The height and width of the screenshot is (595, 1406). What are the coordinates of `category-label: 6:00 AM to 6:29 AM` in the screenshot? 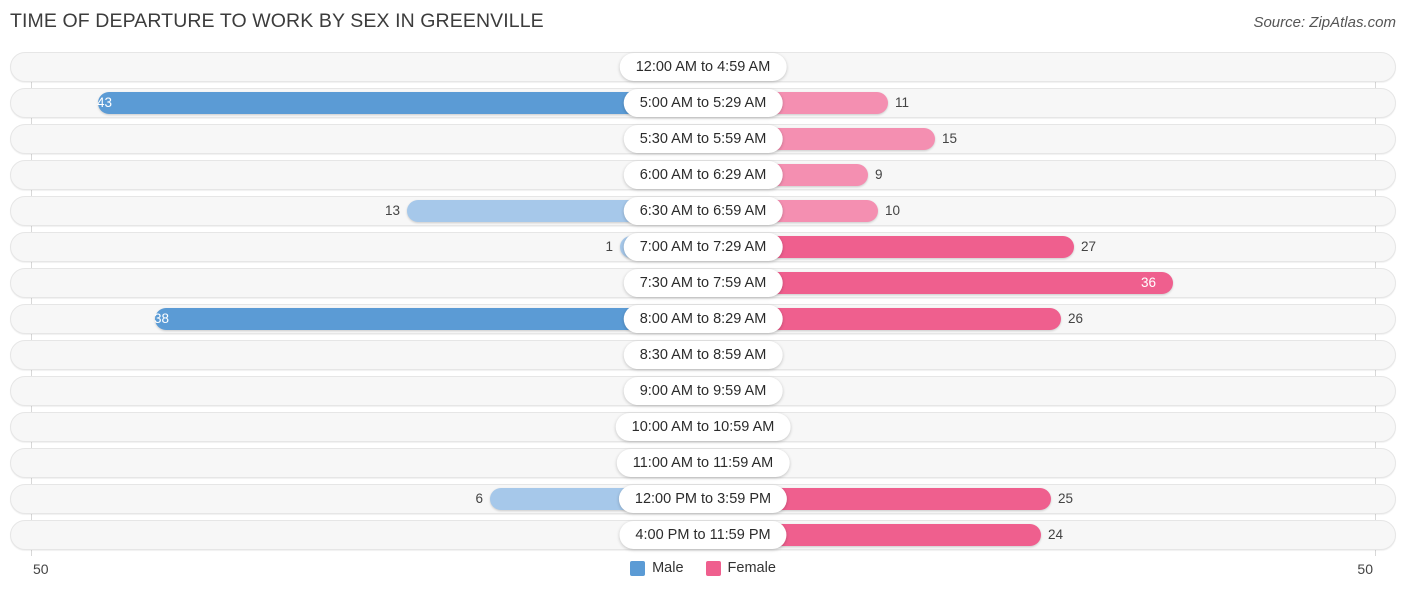 It's located at (703, 175).